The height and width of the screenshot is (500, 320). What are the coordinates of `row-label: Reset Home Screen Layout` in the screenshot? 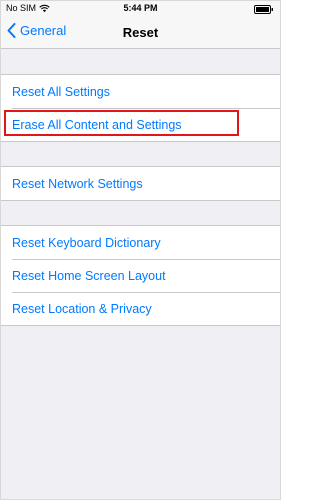 It's located at (89, 275).